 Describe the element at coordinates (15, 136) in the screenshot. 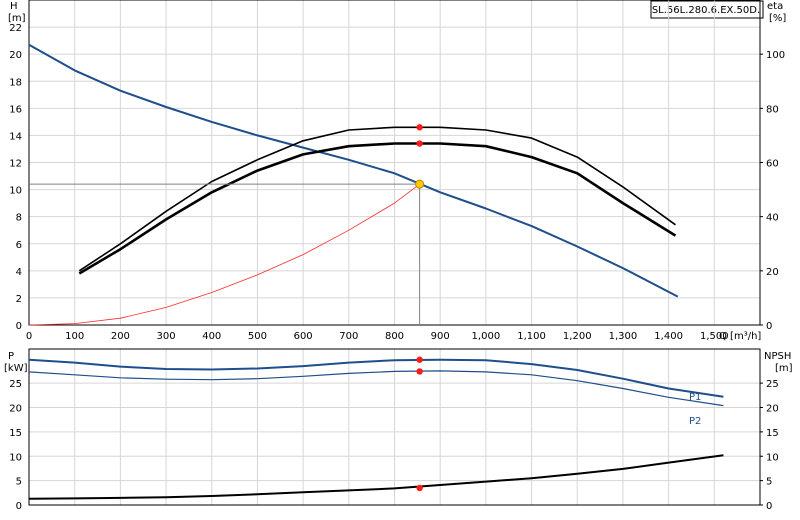

I see `y-left-tick-label: 14` at that location.